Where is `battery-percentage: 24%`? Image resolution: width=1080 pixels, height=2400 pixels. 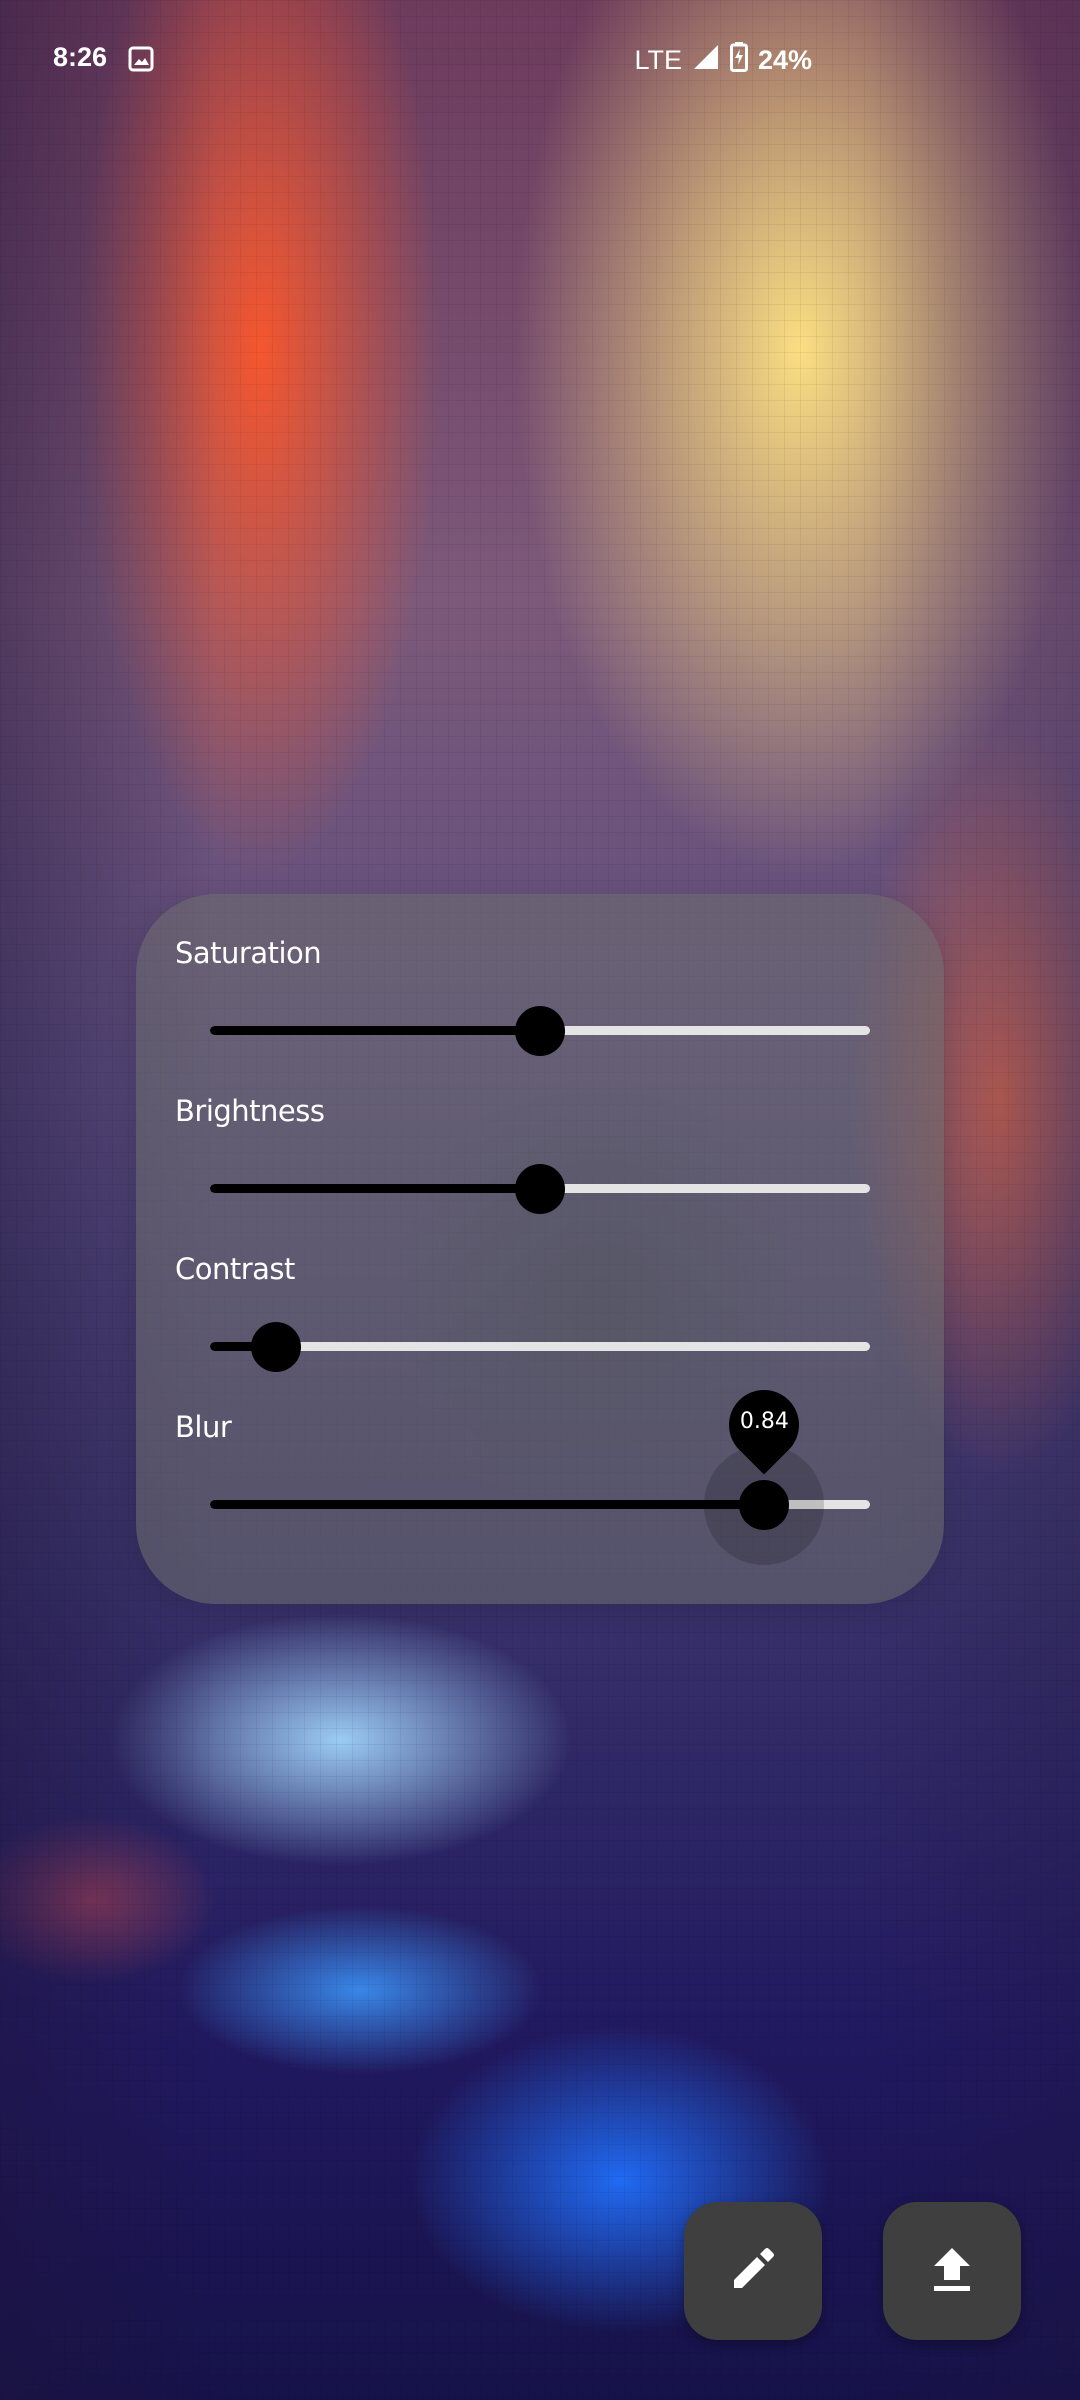
battery-percentage: 24% is located at coordinates (784, 60).